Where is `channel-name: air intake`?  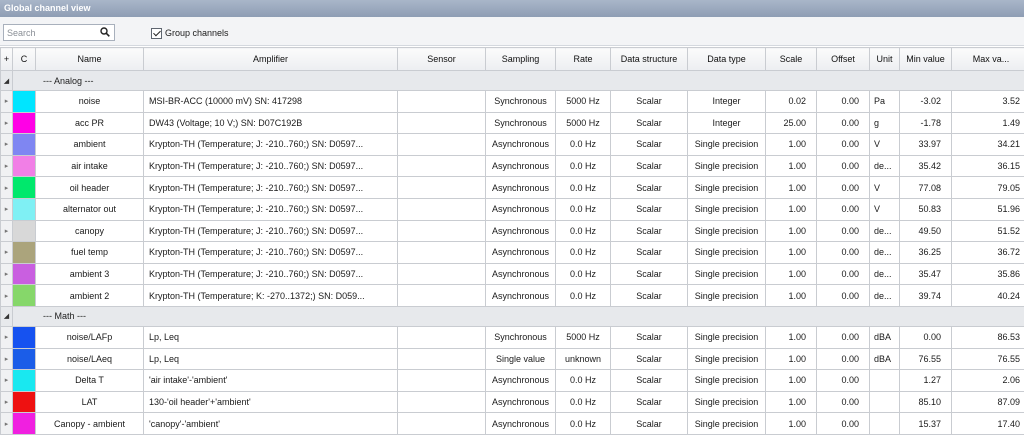 channel-name: air intake is located at coordinates (89, 166).